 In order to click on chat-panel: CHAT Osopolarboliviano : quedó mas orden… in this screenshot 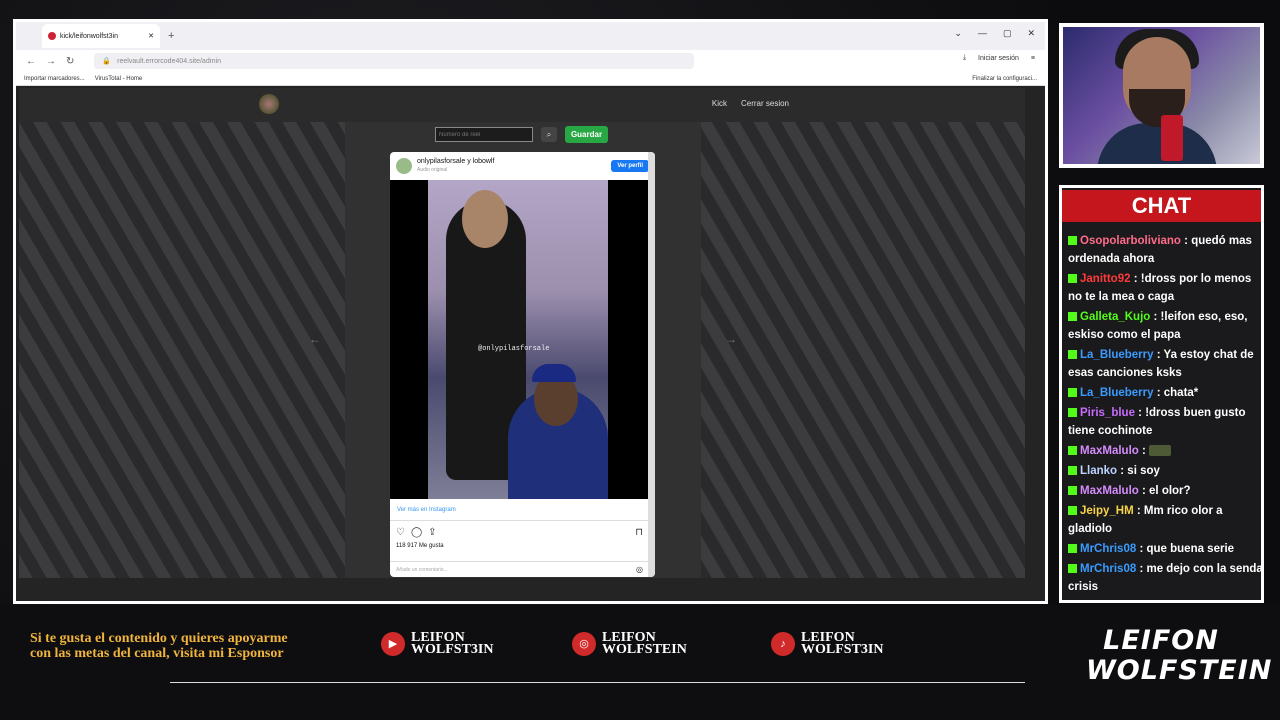, I will do `click(1161, 394)`.